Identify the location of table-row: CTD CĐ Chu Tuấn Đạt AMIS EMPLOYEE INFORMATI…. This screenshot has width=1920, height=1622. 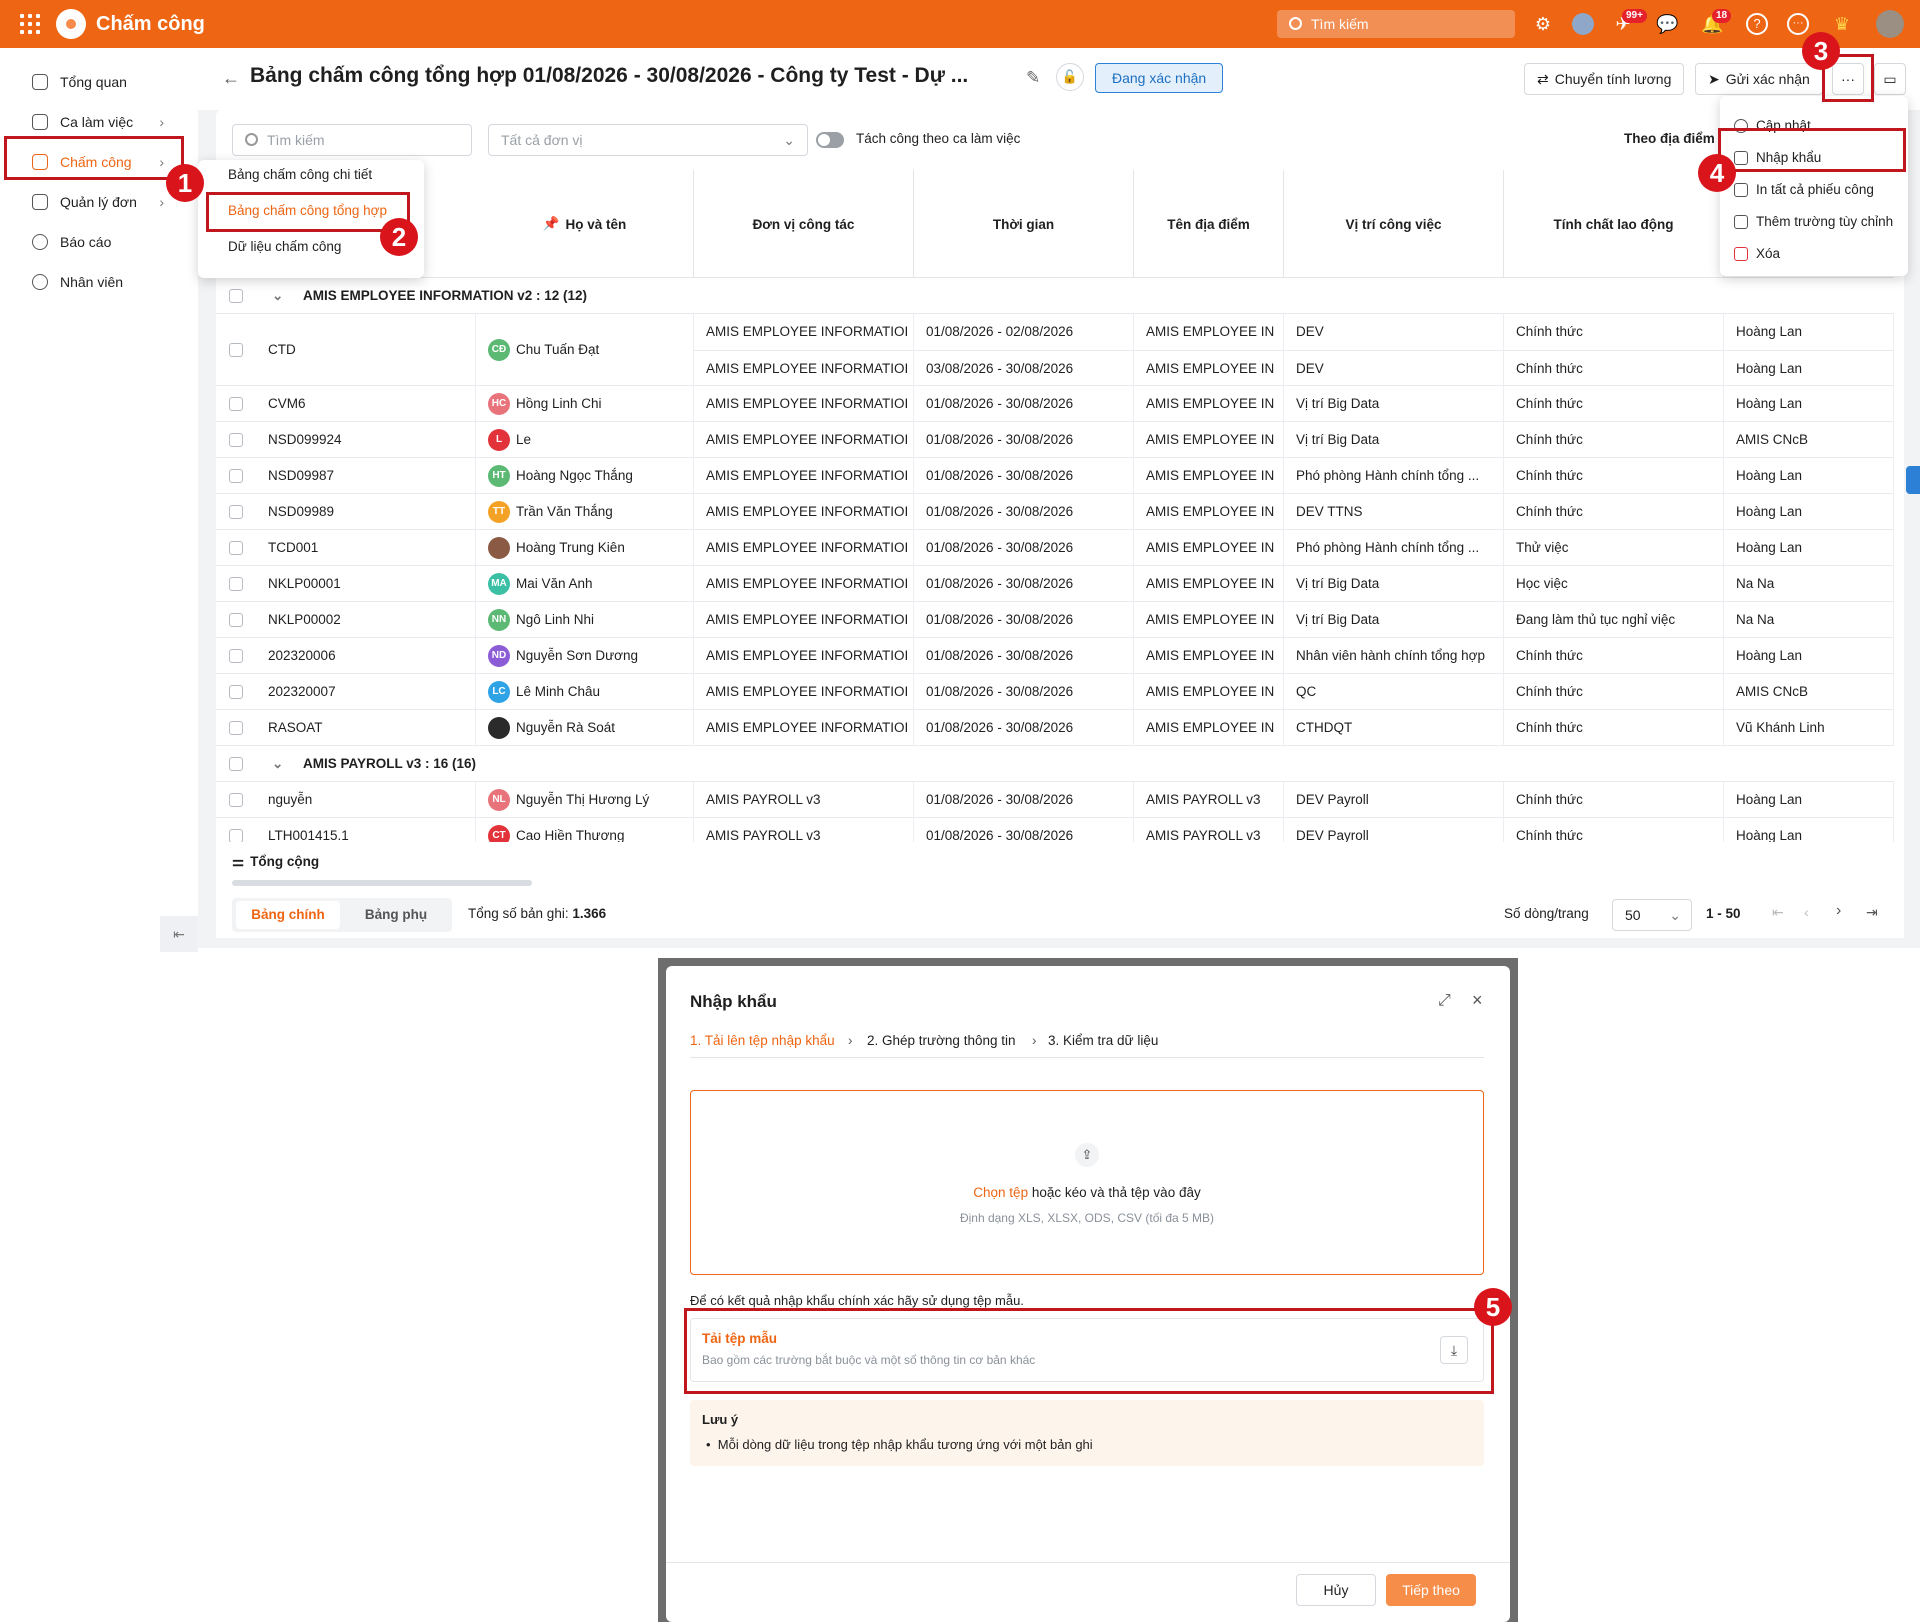
(1055, 350).